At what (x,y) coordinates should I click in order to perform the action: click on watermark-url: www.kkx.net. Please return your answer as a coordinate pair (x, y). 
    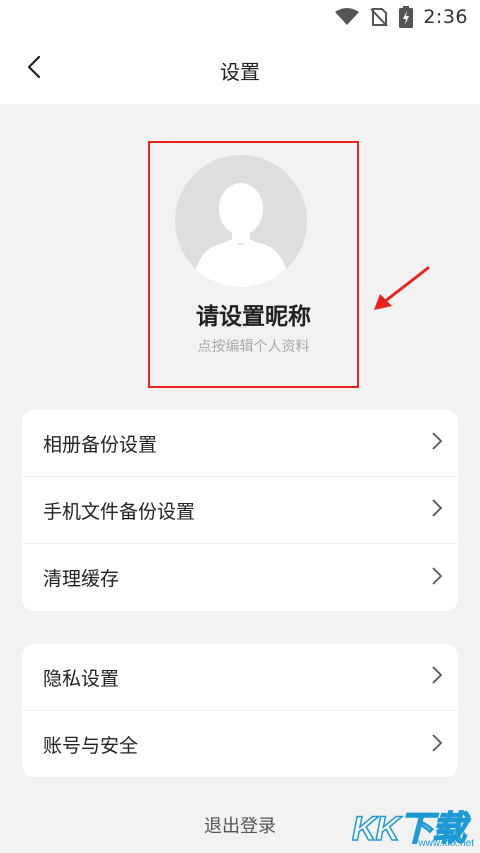
    Looking at the image, I should click on (446, 843).